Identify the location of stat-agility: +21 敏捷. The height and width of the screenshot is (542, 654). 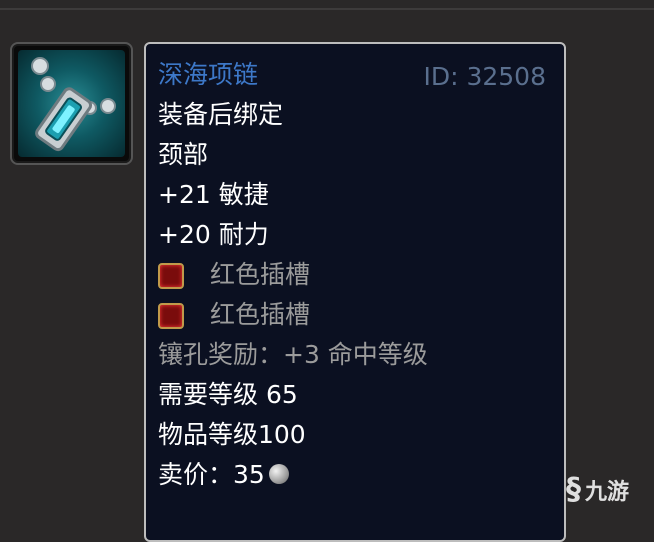
(213, 194).